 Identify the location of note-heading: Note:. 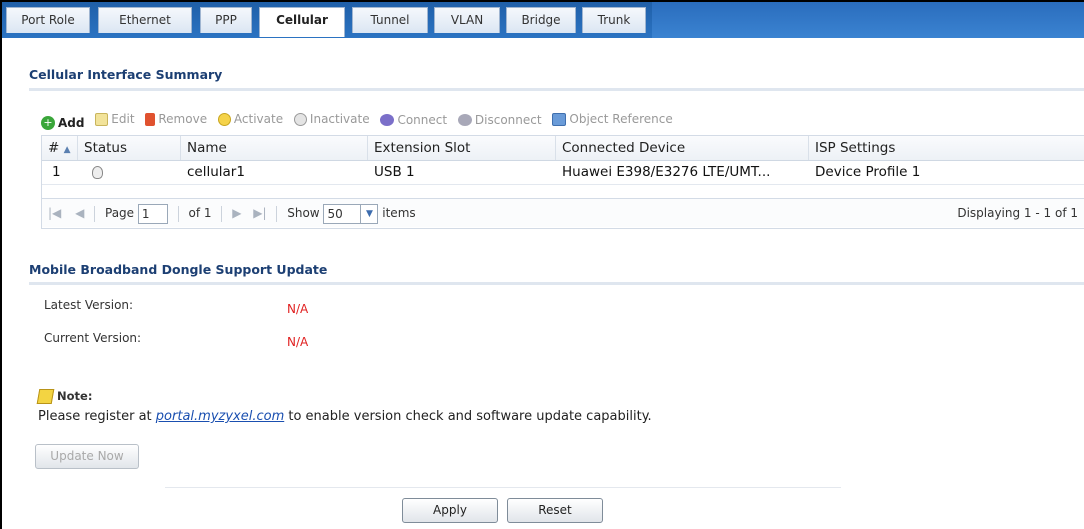
(64, 396).